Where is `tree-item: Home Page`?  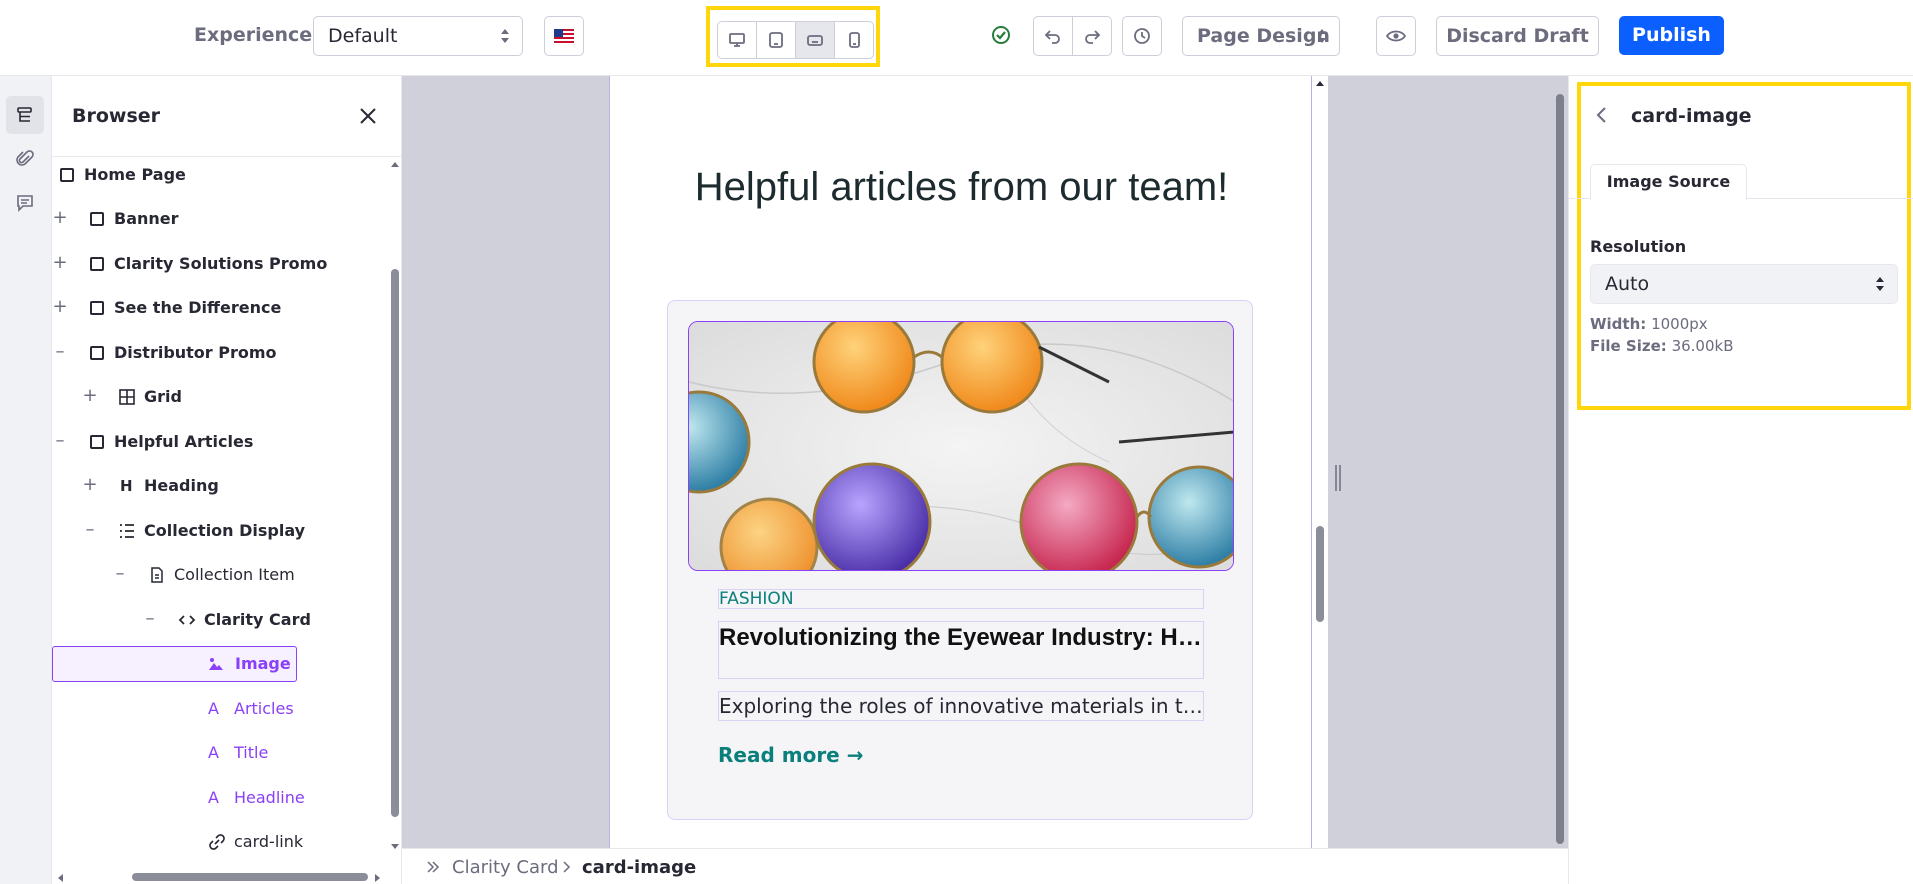
tree-item: Home Page is located at coordinates (217, 175).